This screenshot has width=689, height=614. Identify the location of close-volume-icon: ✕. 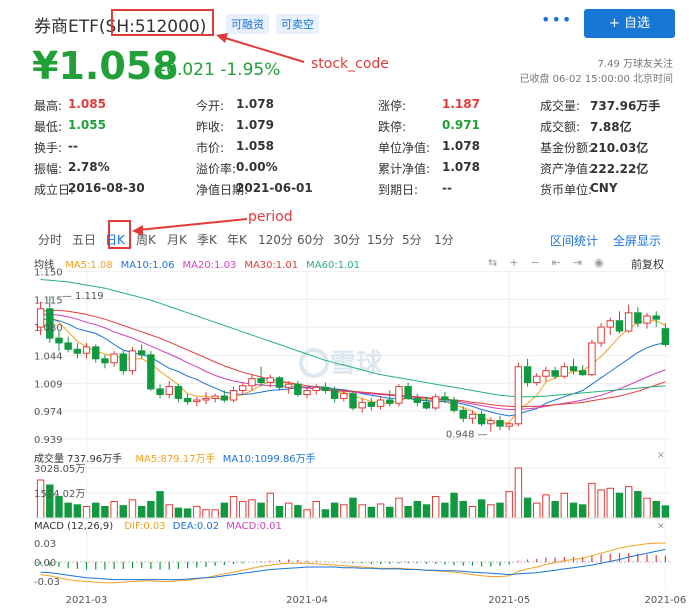
(661, 456).